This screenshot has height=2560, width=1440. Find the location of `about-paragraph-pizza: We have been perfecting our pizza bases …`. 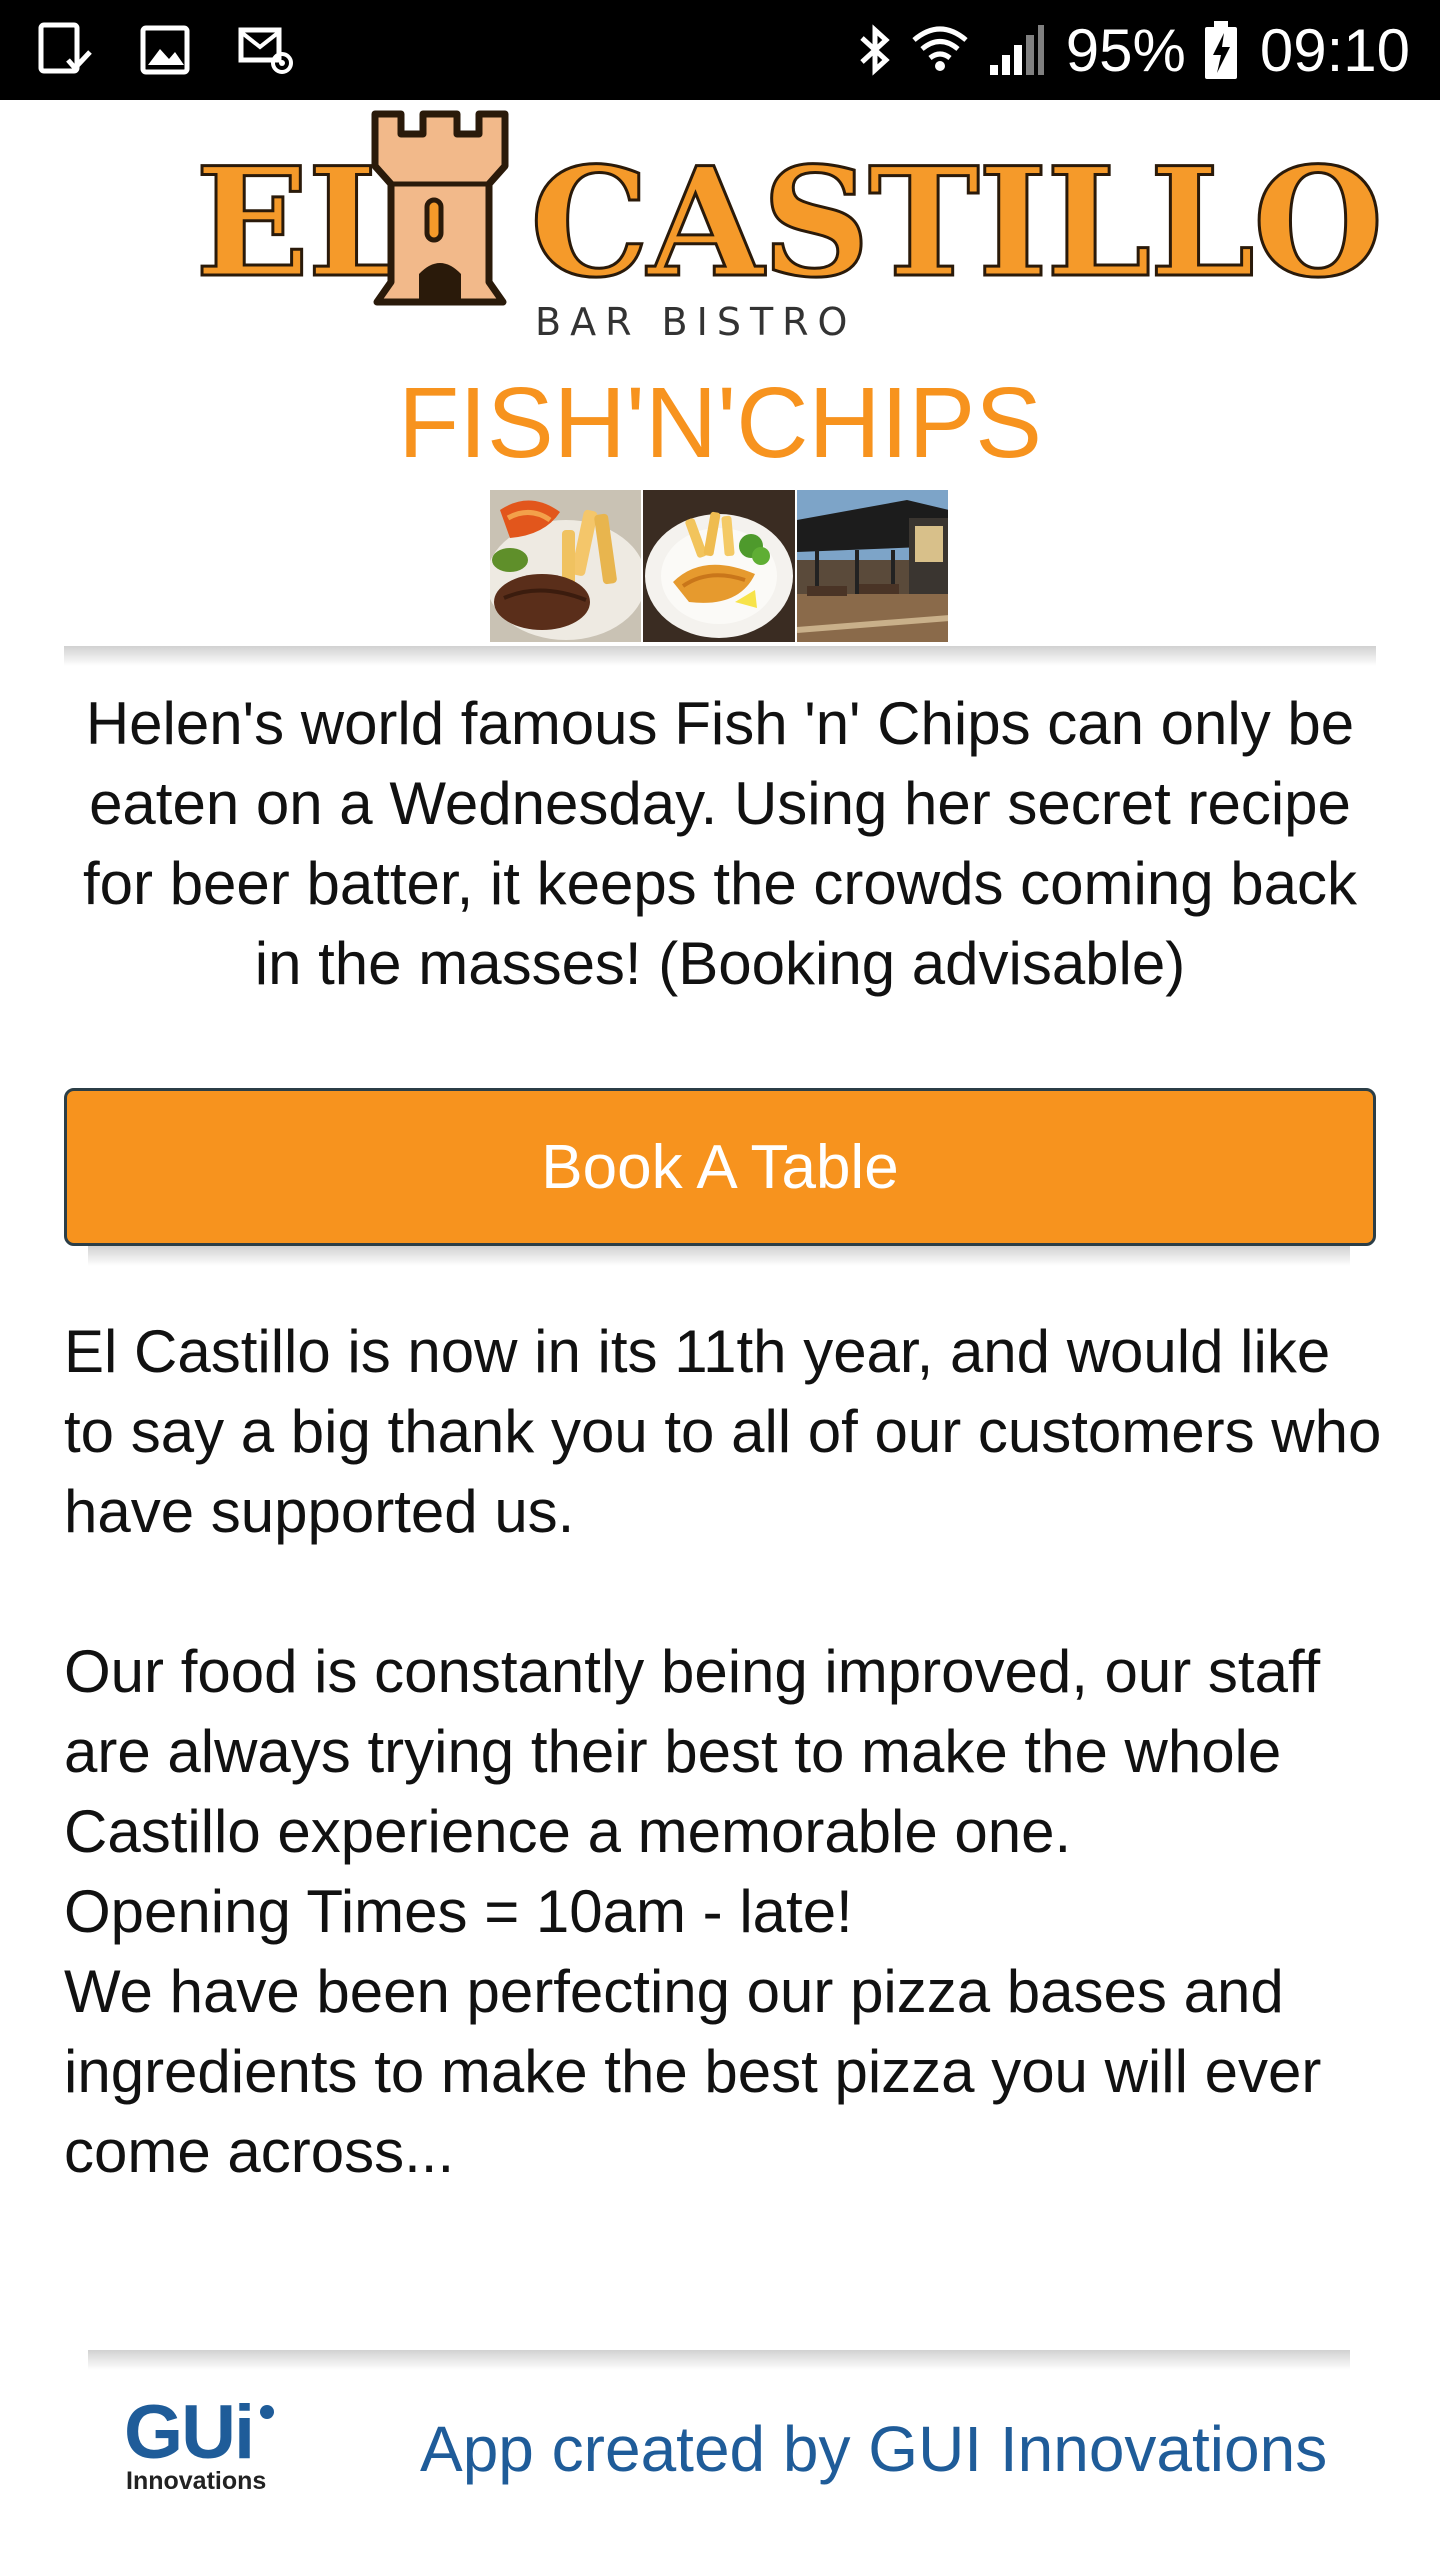

about-paragraph-pizza: We have been perfecting our pizza bases … is located at coordinates (693, 2071).